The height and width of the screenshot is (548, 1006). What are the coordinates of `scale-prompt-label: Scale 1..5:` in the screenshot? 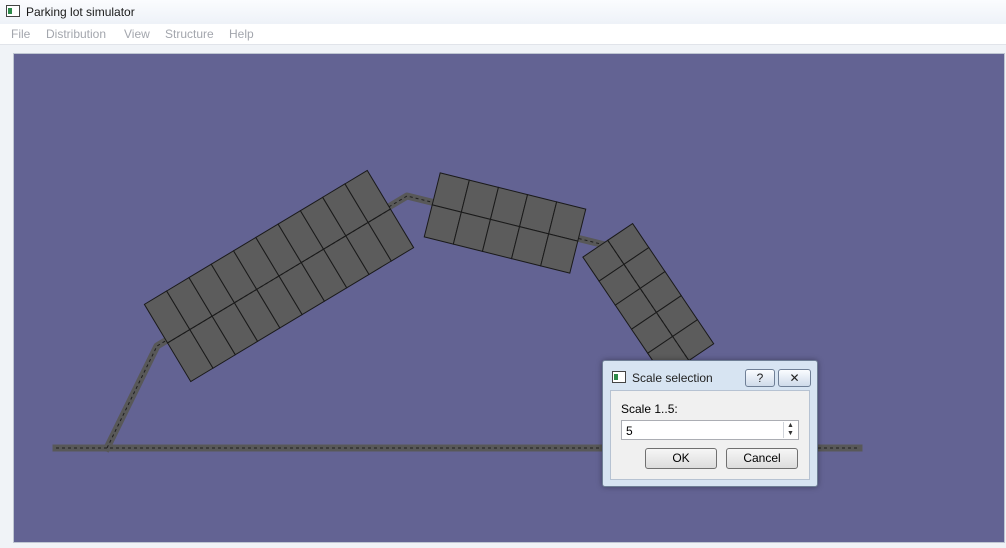 It's located at (649, 409).